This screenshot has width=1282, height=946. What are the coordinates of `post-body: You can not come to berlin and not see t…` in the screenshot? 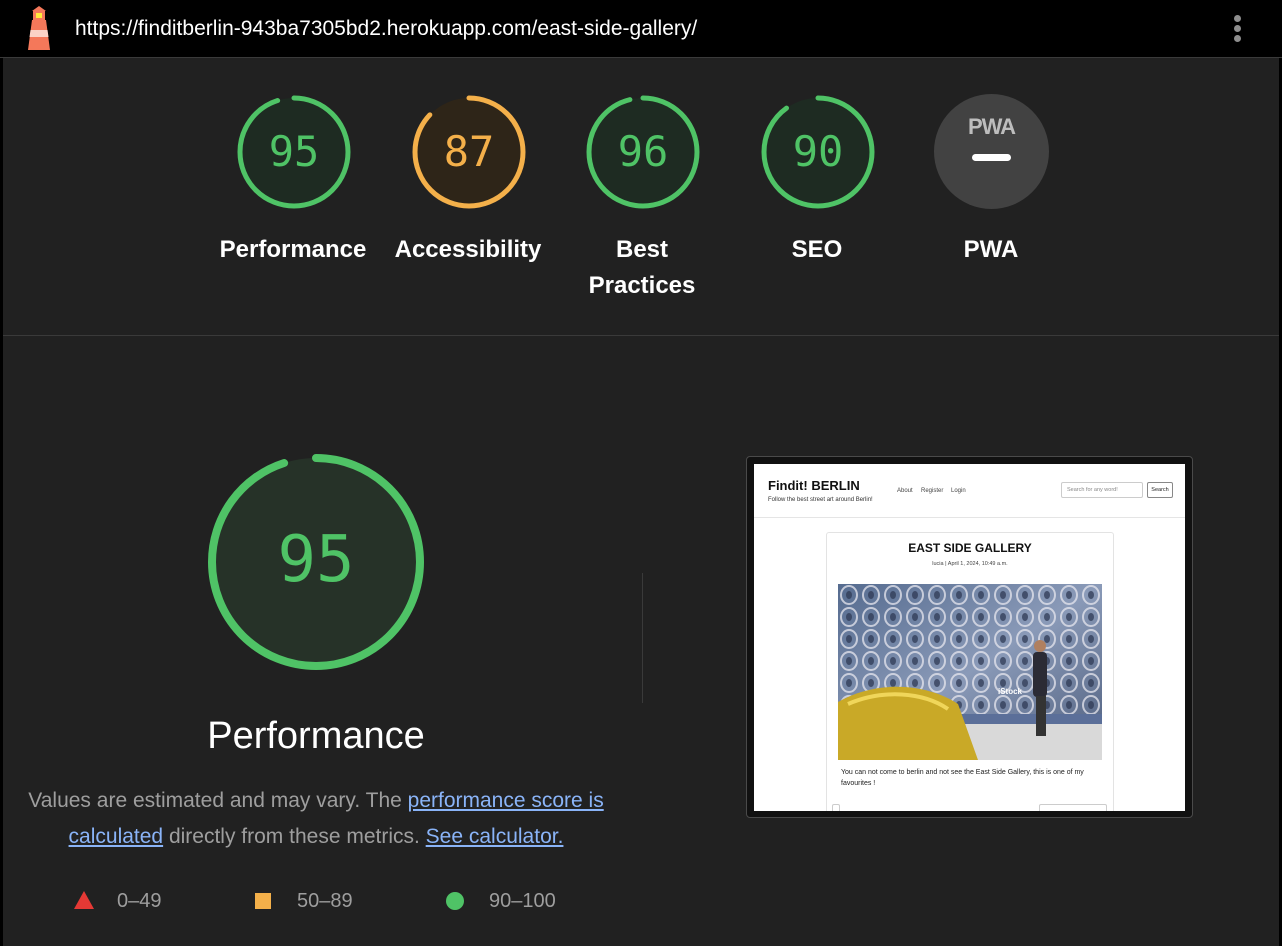 It's located at (962, 778).